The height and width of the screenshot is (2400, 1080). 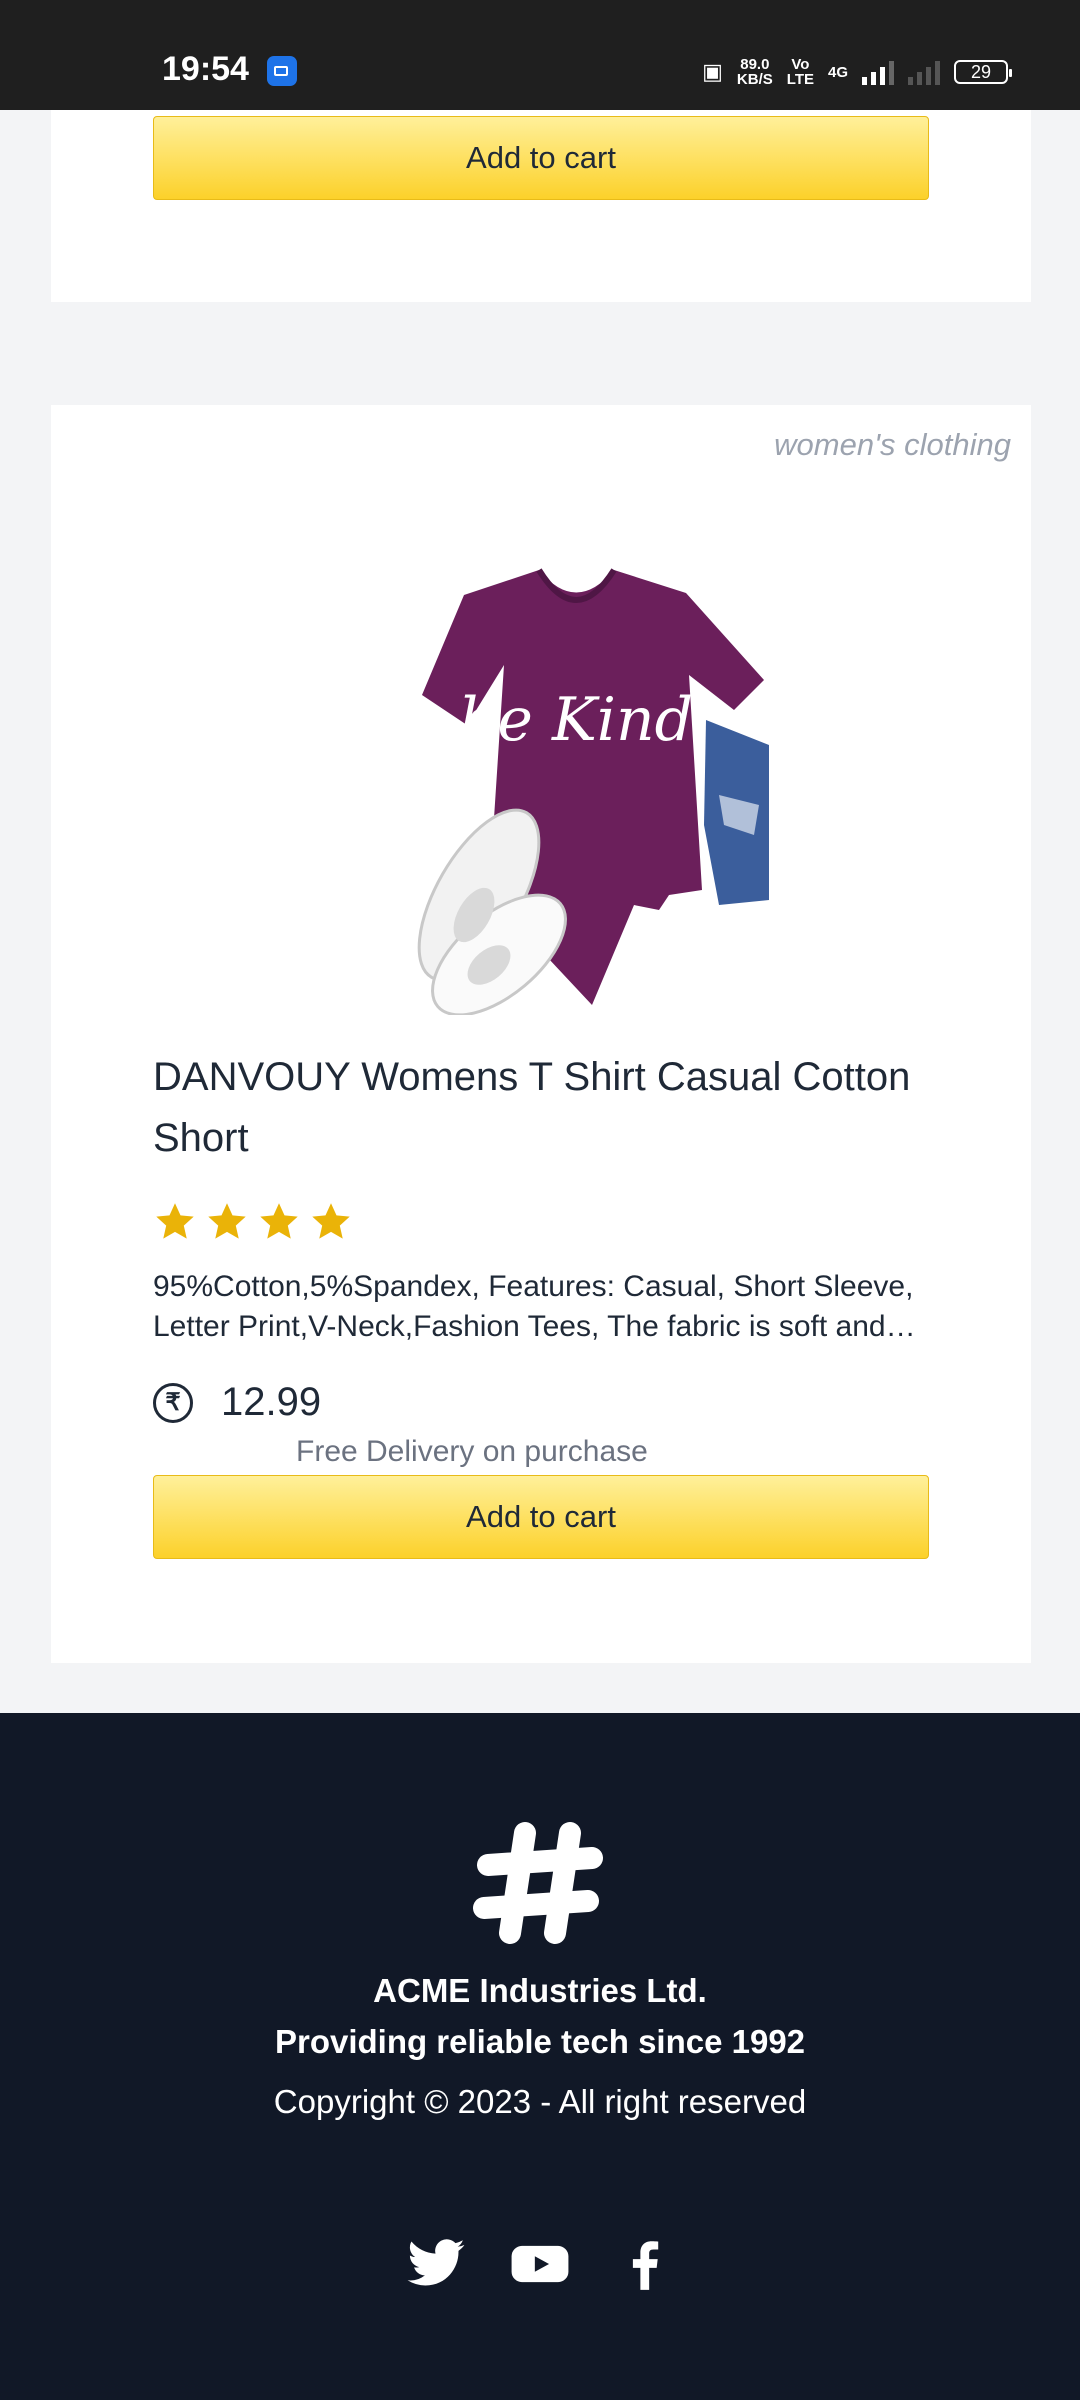 What do you see at coordinates (878, 72) in the screenshot?
I see `signal-strength-icon` at bounding box center [878, 72].